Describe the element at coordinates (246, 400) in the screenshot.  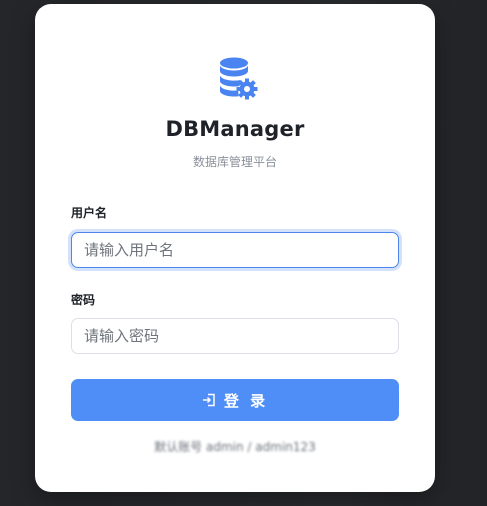
I see `login-button-label: 登 录` at that location.